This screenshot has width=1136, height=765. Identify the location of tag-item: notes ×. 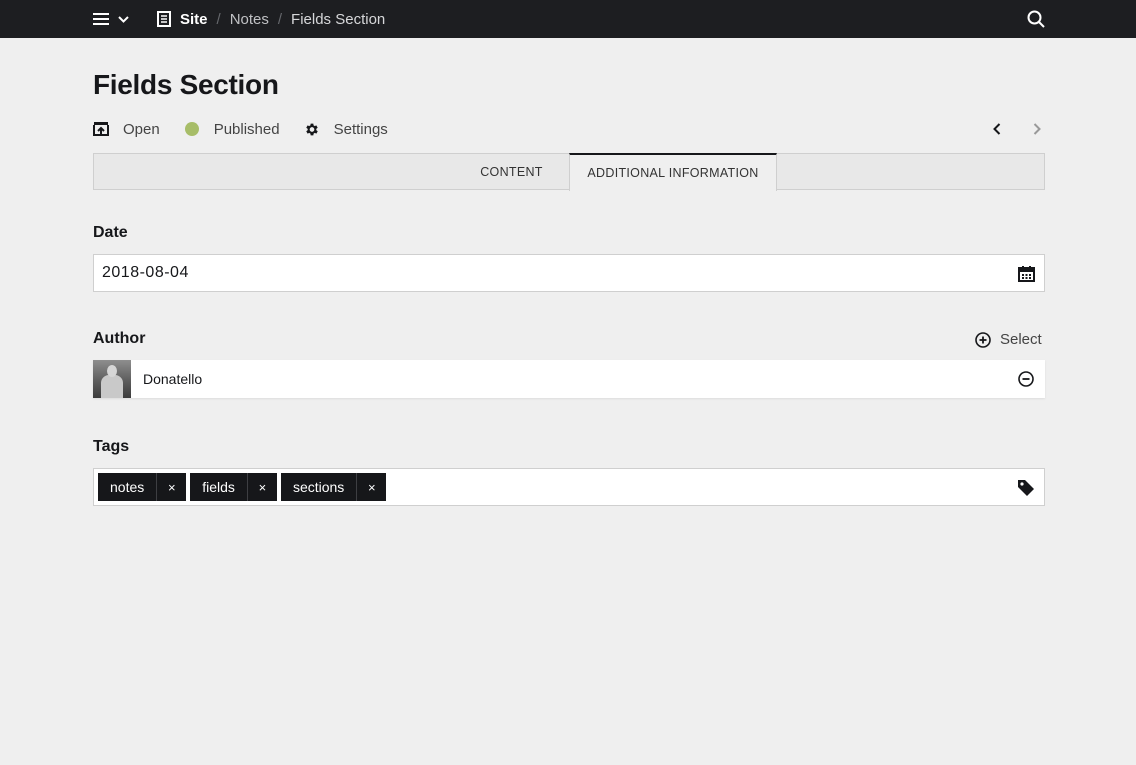
(142, 487).